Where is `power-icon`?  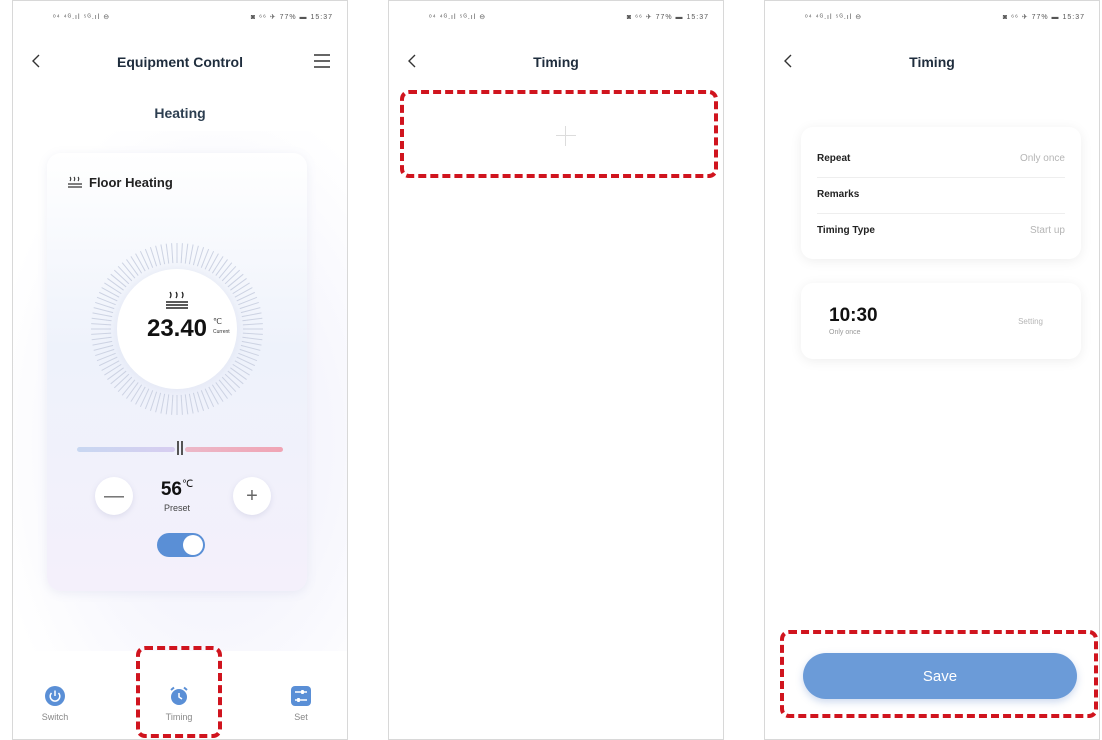 power-icon is located at coordinates (55, 696).